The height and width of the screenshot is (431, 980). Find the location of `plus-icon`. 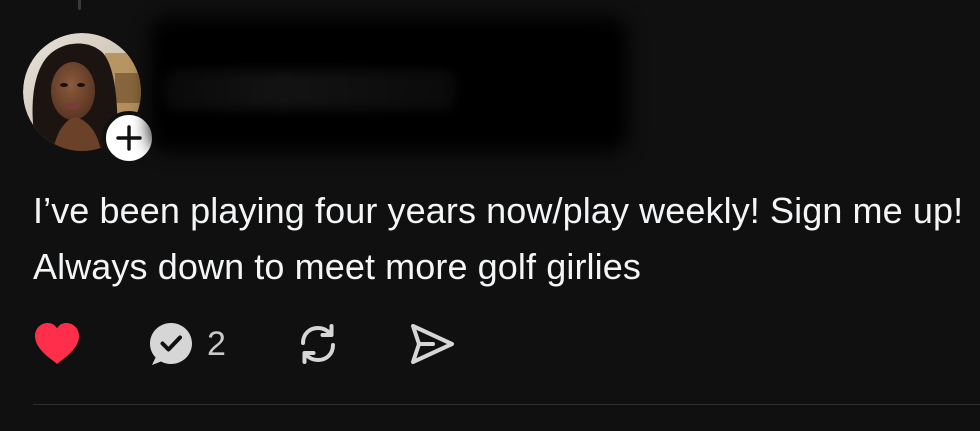

plus-icon is located at coordinates (129, 138).